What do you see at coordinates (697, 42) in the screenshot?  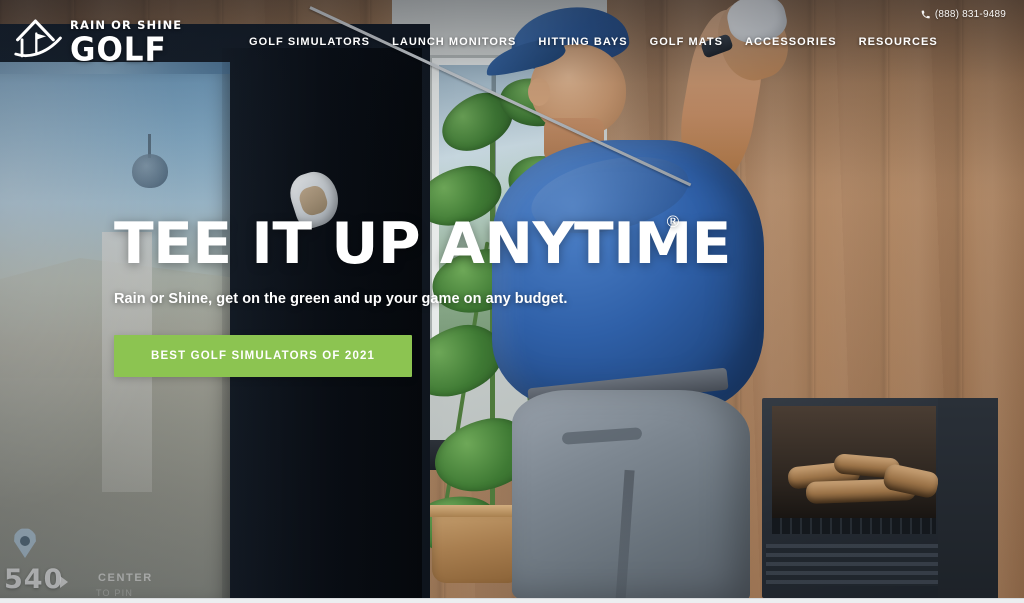 I see `nav-item-golf-mats: GOLF MATS` at bounding box center [697, 42].